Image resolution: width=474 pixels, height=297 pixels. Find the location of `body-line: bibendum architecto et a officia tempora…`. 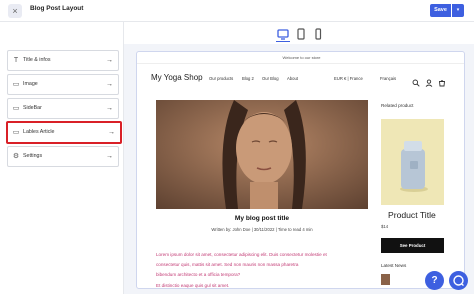

body-line: bibendum architecto et a officia tempora… is located at coordinates (198, 275).